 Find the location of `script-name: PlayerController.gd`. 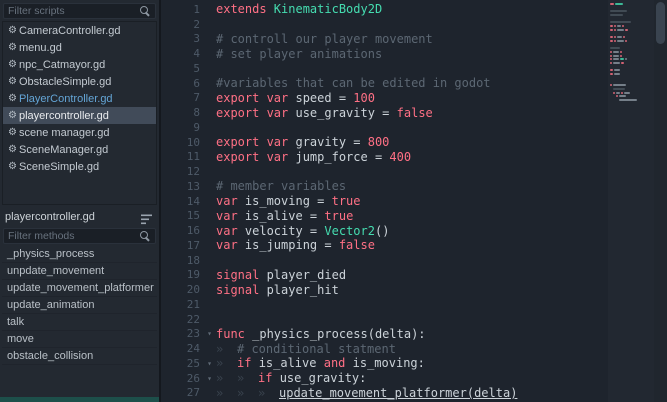

script-name: PlayerController.gd is located at coordinates (66, 98).